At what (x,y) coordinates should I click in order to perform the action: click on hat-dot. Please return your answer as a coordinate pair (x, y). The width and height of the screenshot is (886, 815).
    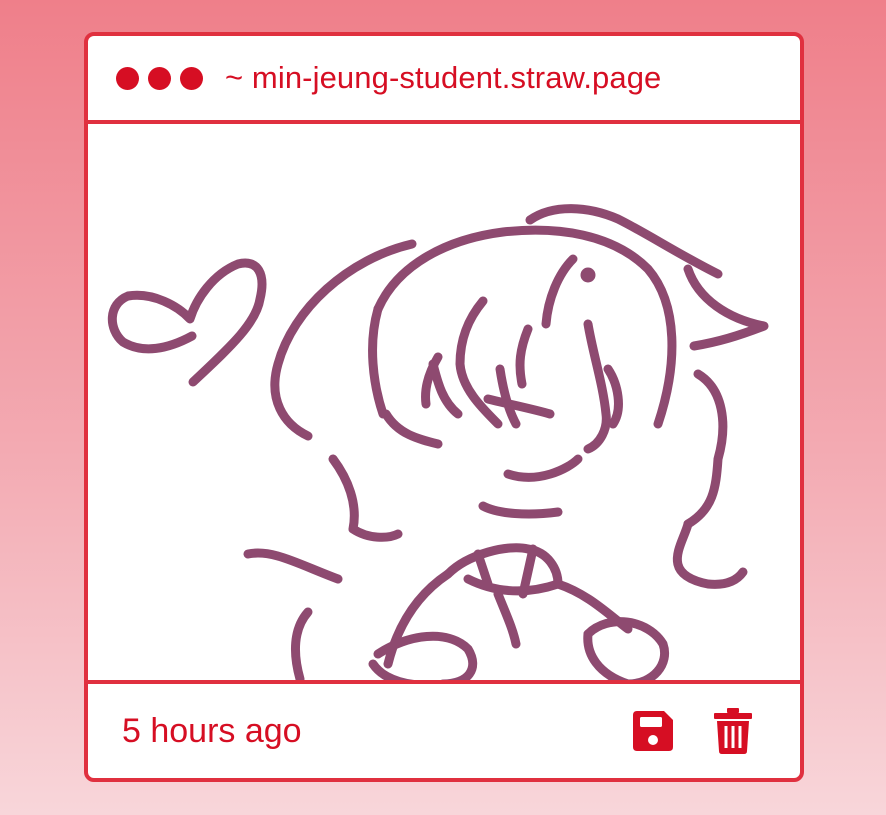
    Looking at the image, I should click on (588, 275).